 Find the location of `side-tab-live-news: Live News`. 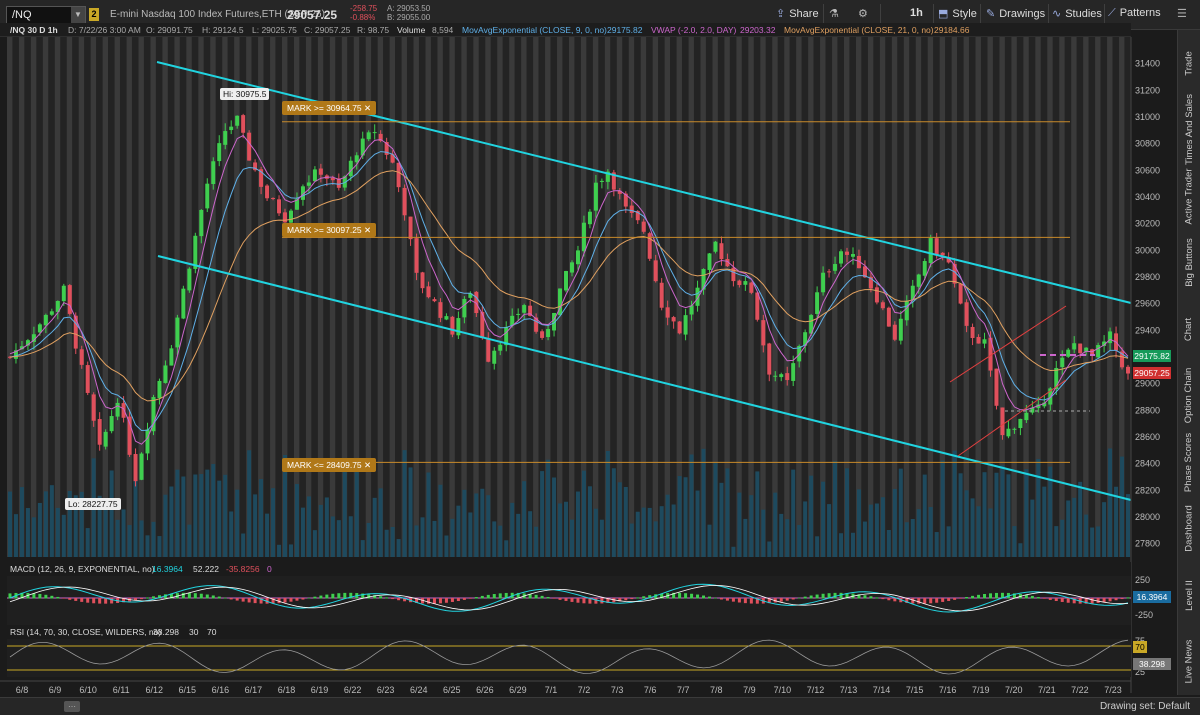

side-tab-live-news: Live News is located at coordinates (1189, 662).